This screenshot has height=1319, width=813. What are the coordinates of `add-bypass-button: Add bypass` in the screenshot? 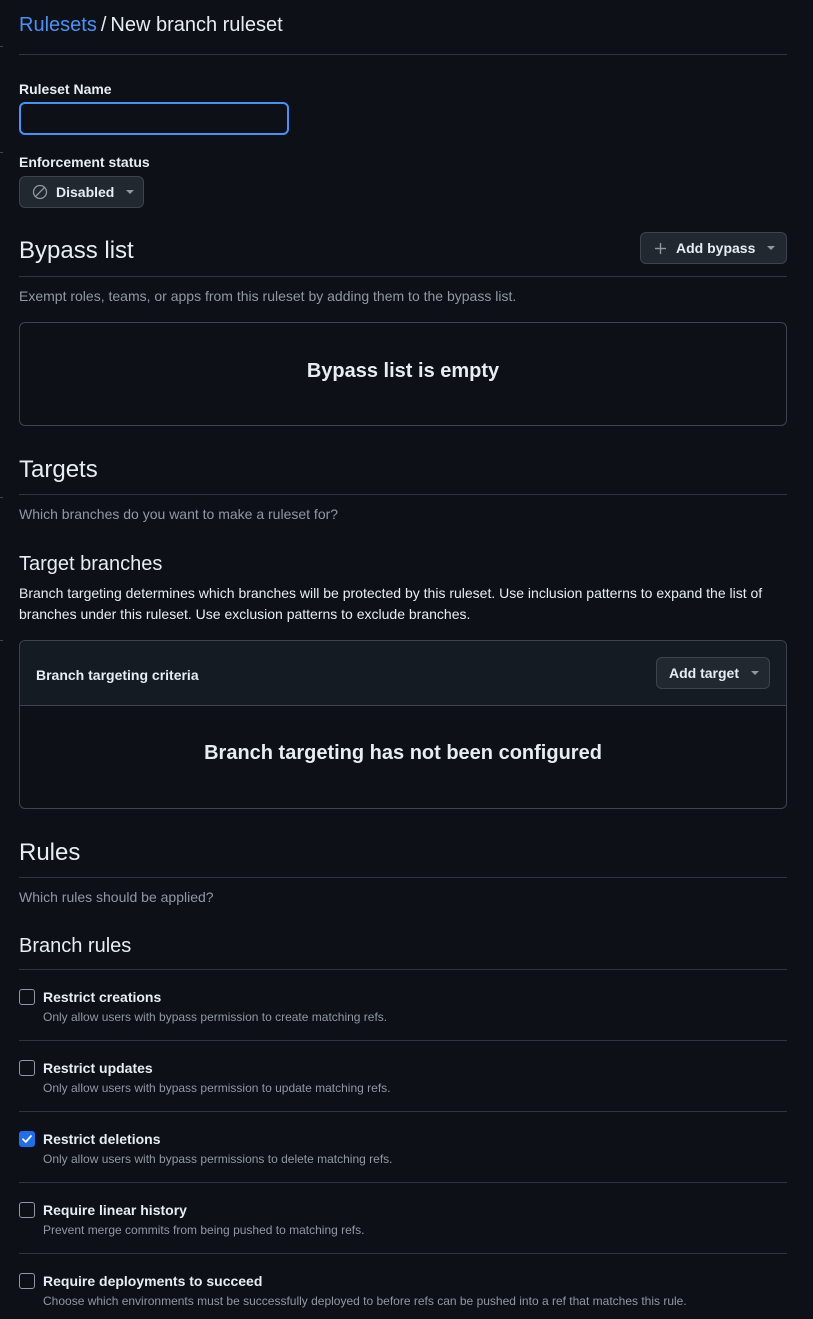 It's located at (713, 248).